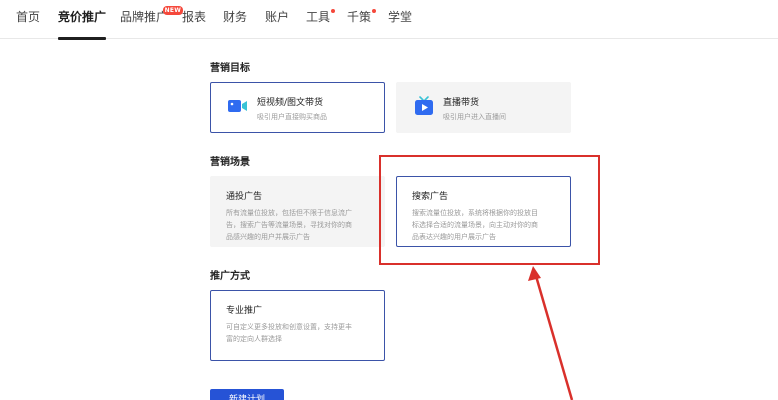  I want to click on nav-item-reports: 报表, so click(194, 23).